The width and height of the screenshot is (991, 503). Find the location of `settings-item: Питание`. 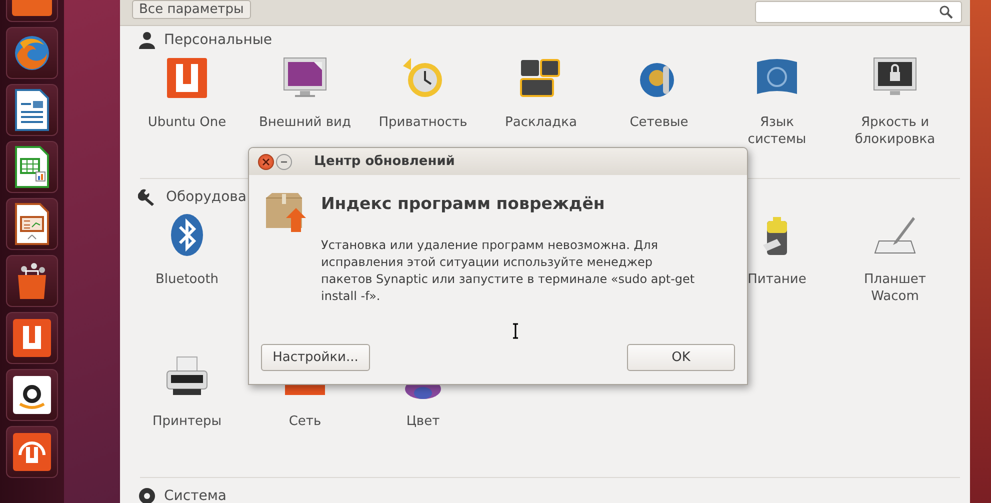

settings-item: Питание is located at coordinates (777, 274).